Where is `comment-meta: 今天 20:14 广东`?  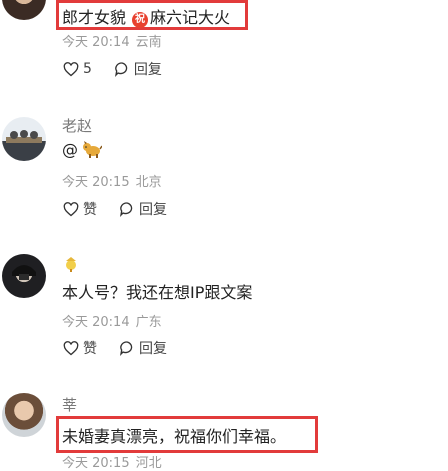 comment-meta: 今天 20:14 广东 is located at coordinates (112, 320).